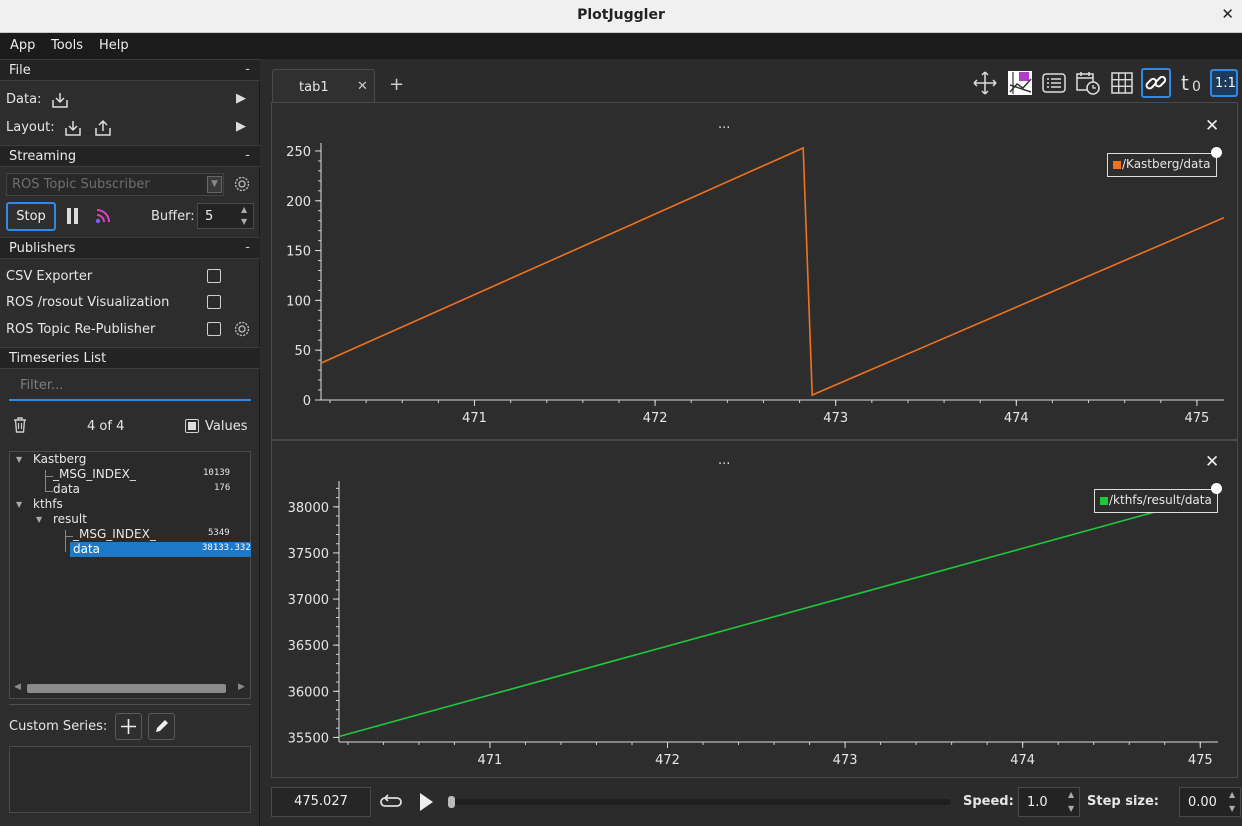 This screenshot has width=1242, height=826. What do you see at coordinates (308, 646) in the screenshot?
I see `y-tick-label: 36500` at bounding box center [308, 646].